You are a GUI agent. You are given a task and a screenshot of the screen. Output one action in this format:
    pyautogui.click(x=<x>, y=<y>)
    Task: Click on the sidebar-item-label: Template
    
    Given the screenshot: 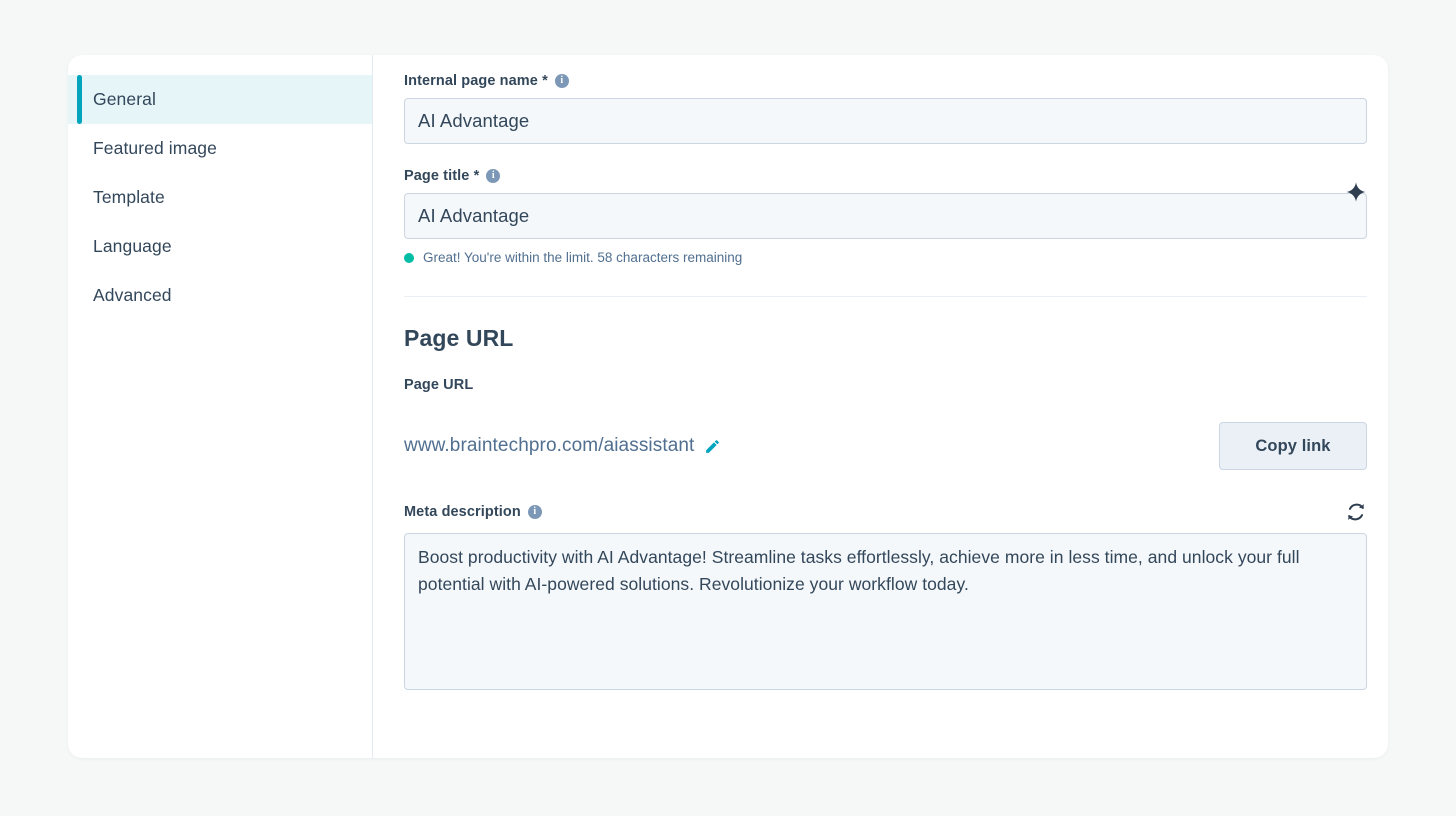 What is the action you would take?
    pyautogui.click(x=129, y=197)
    